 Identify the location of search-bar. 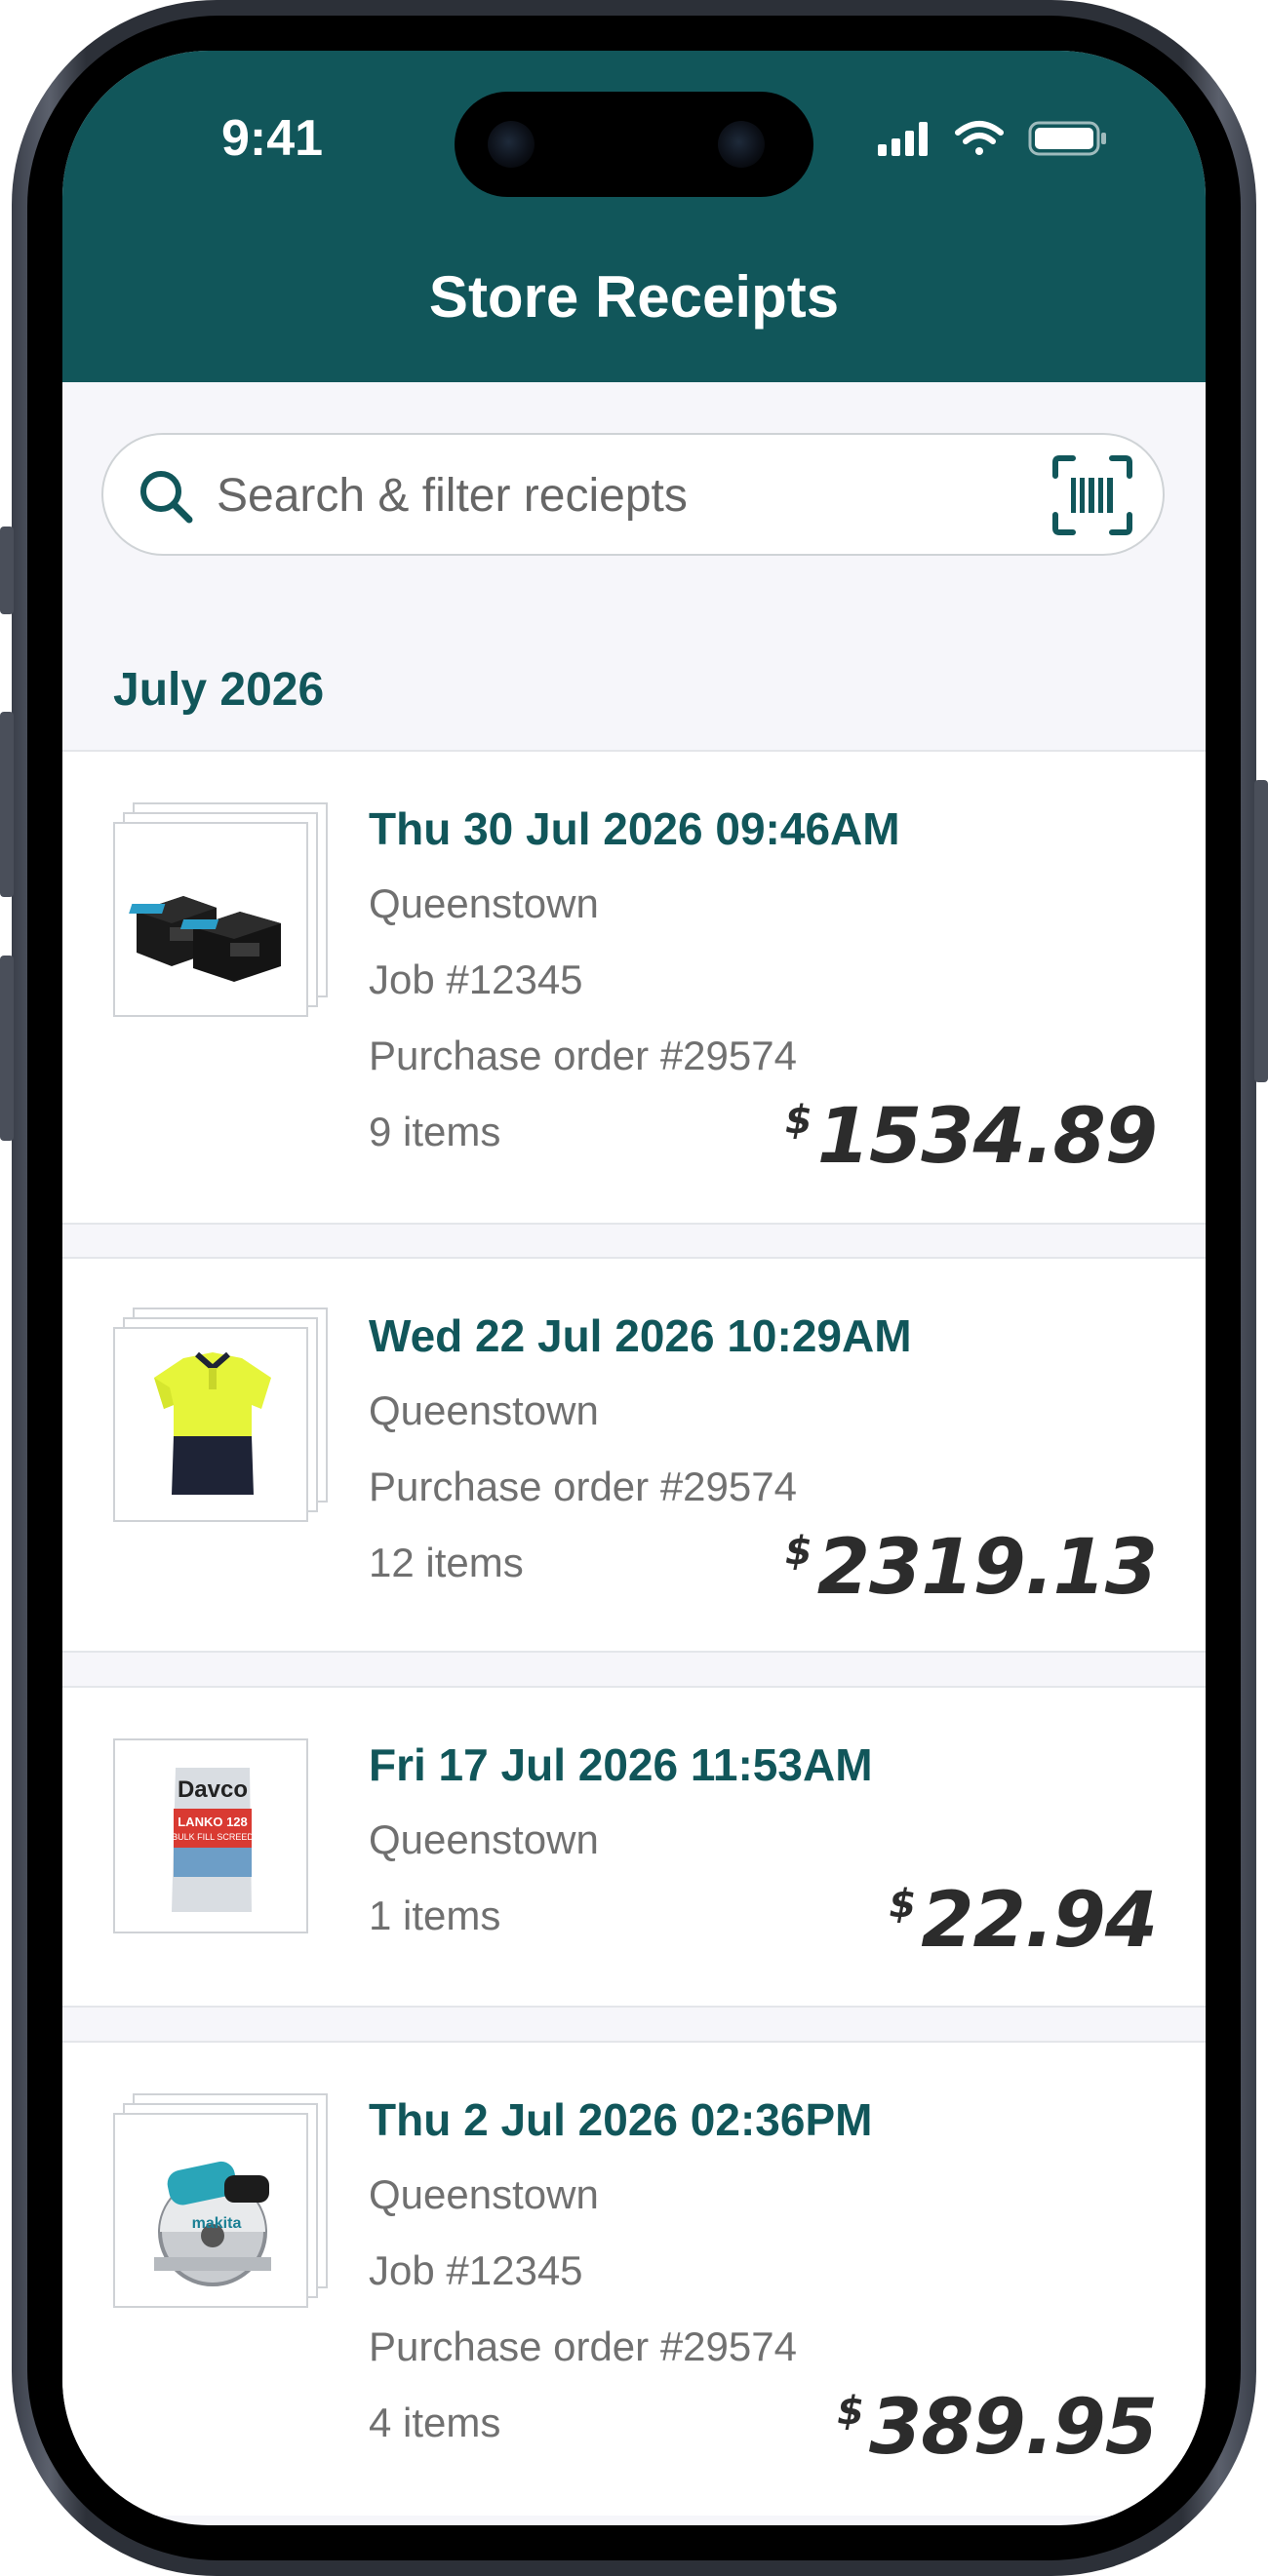
(633, 494).